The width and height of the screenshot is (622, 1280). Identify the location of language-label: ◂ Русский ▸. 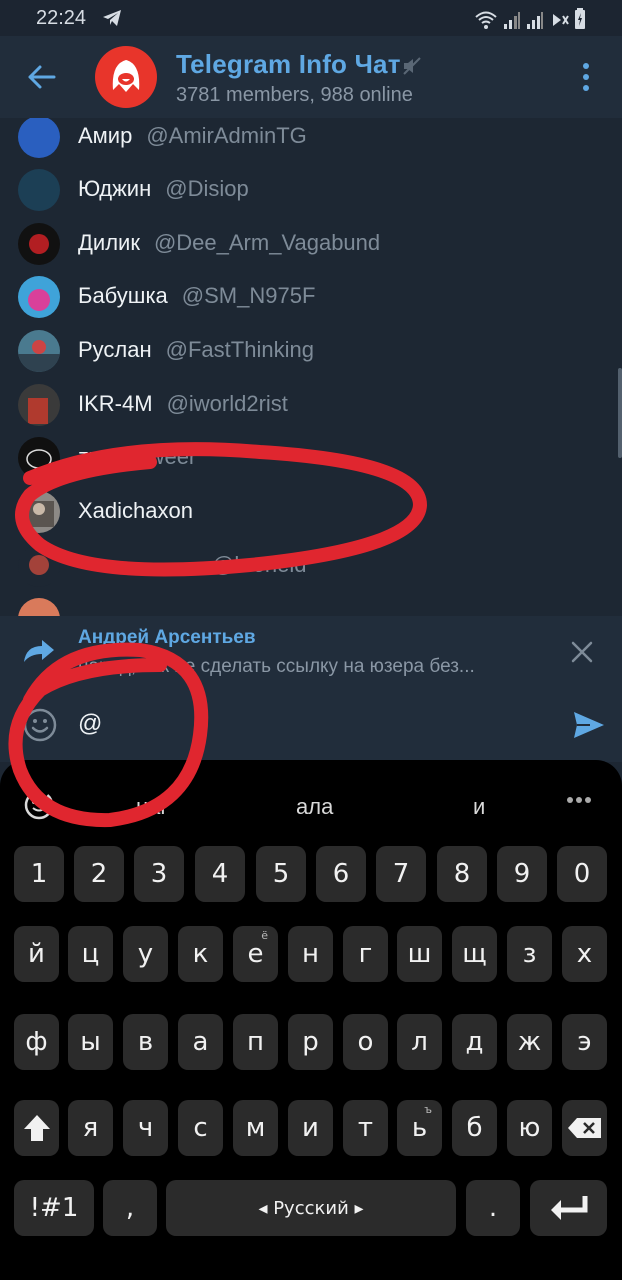
(311, 1208).